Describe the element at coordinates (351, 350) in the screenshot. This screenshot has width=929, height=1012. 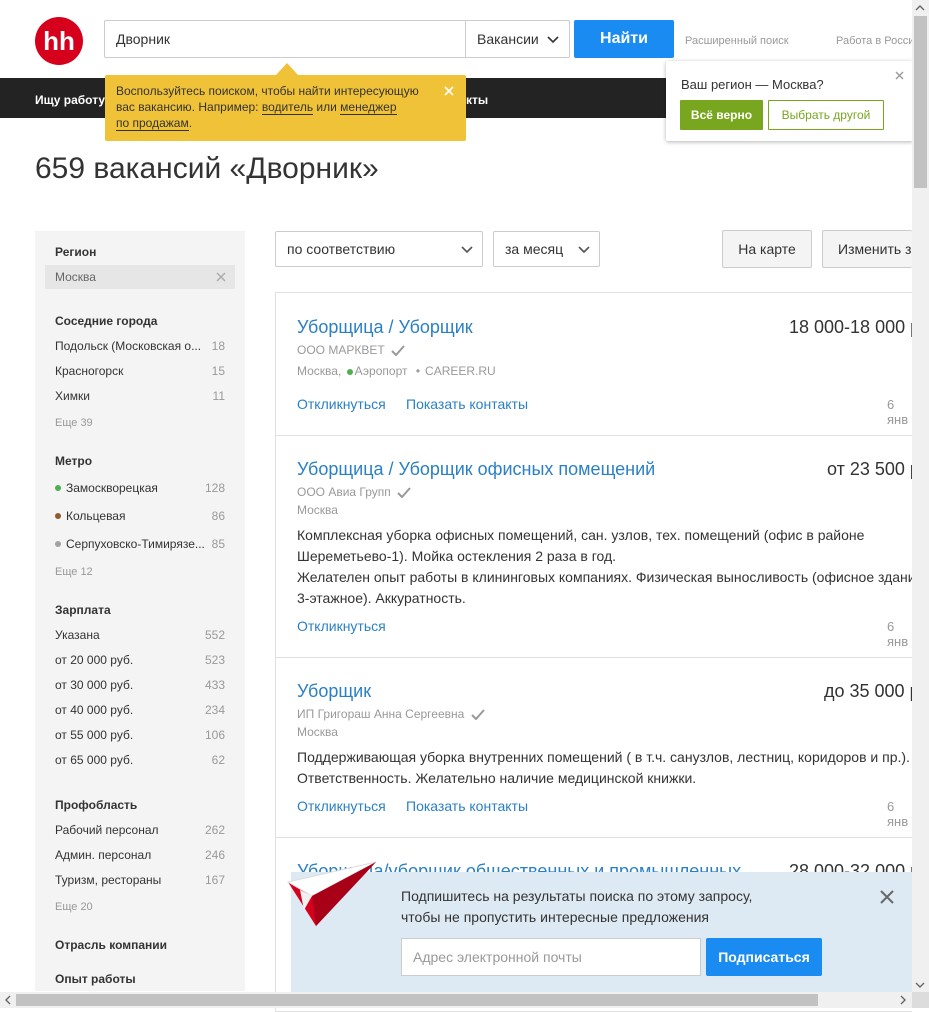
I see `vacancy-company: ООО МАРКВЕТ` at that location.